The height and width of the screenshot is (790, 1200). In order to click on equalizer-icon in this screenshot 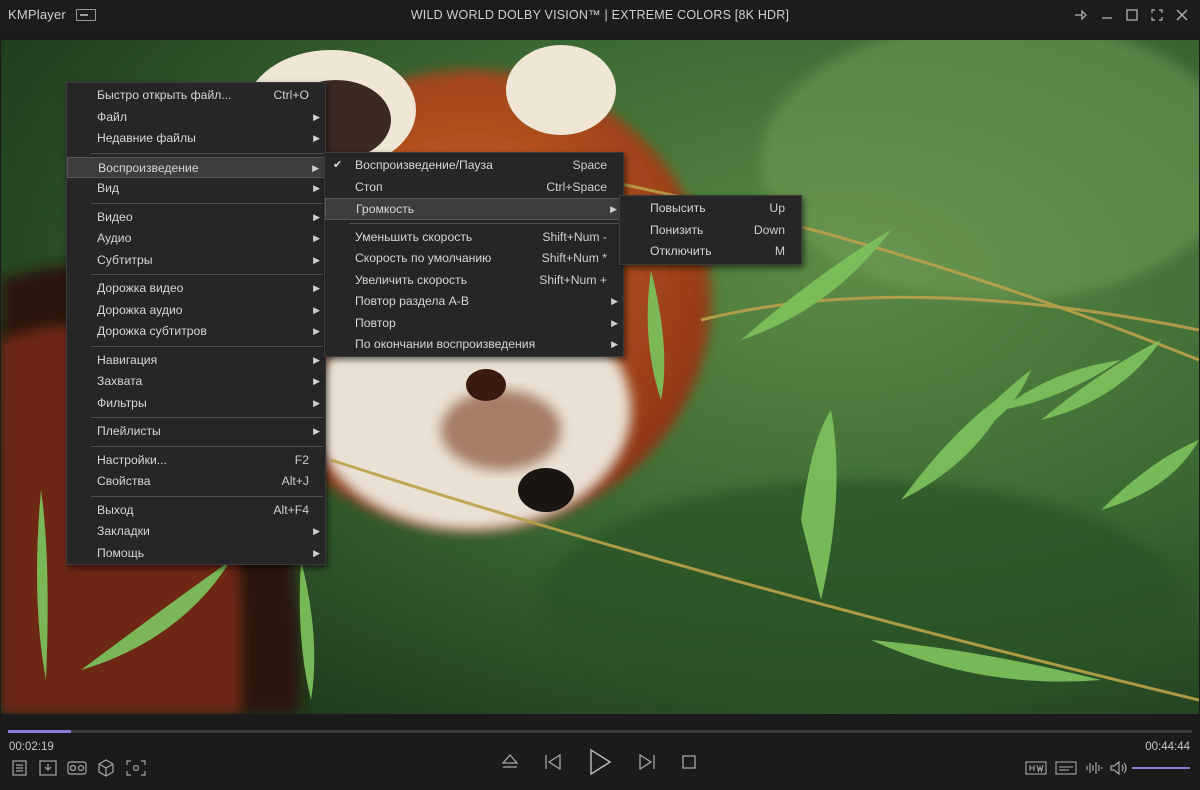, I will do `click(1095, 770)`.